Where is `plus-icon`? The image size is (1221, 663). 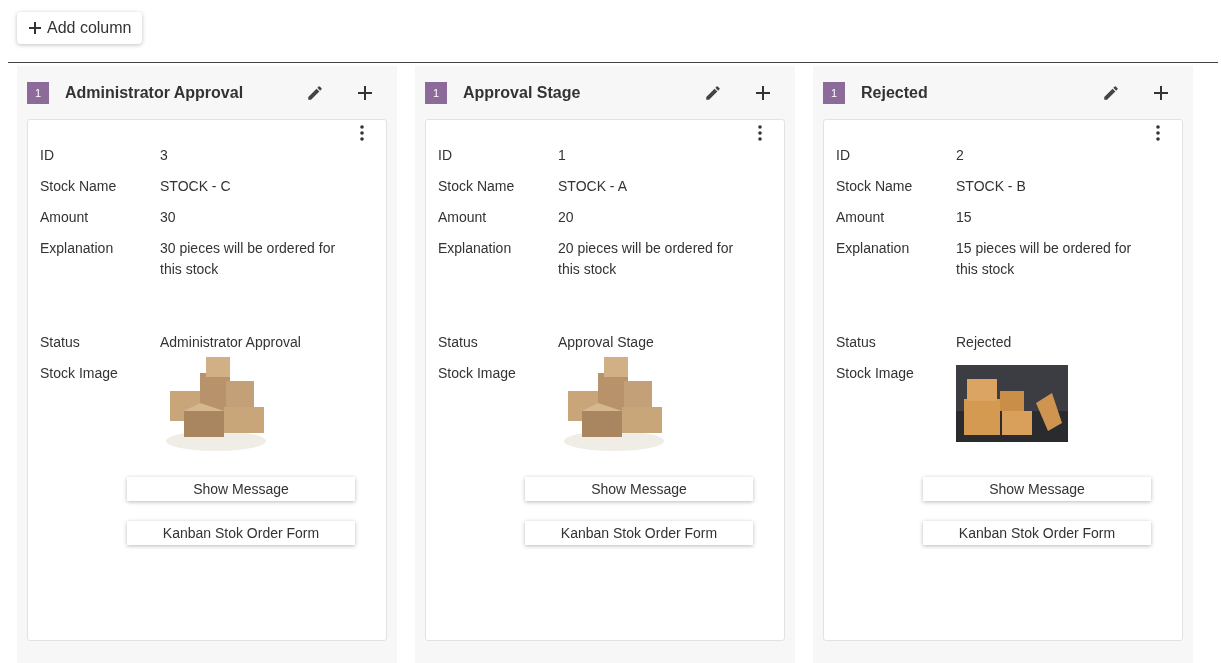 plus-icon is located at coordinates (35, 28).